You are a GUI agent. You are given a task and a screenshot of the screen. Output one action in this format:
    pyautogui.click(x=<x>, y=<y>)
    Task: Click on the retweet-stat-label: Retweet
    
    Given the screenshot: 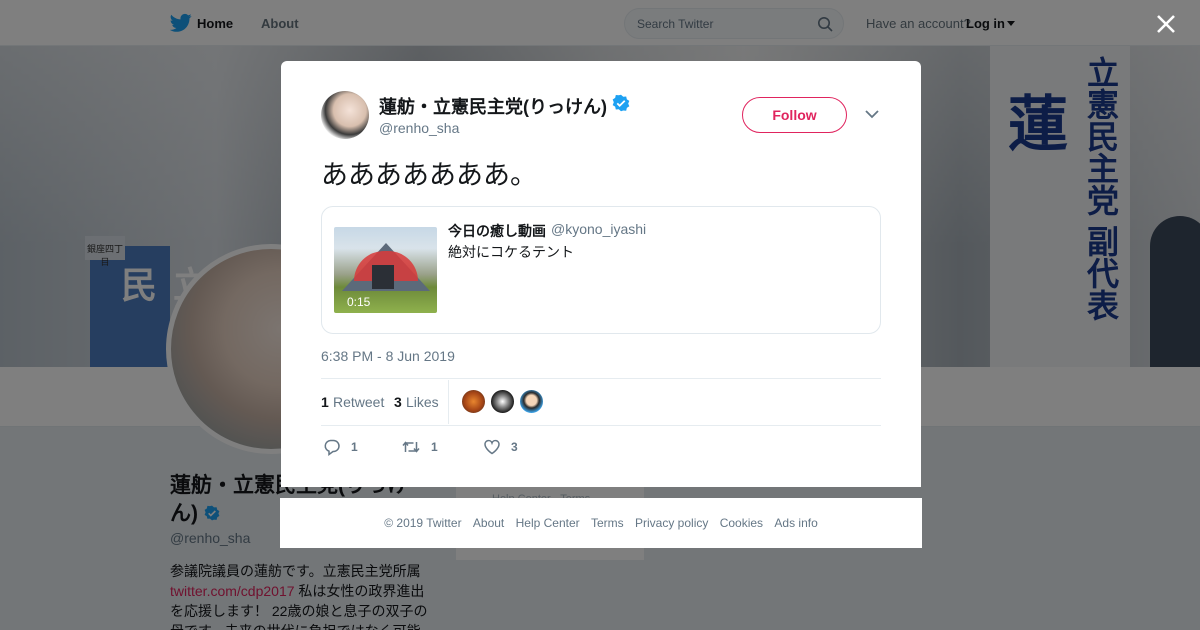 What is the action you would take?
    pyautogui.click(x=358, y=402)
    